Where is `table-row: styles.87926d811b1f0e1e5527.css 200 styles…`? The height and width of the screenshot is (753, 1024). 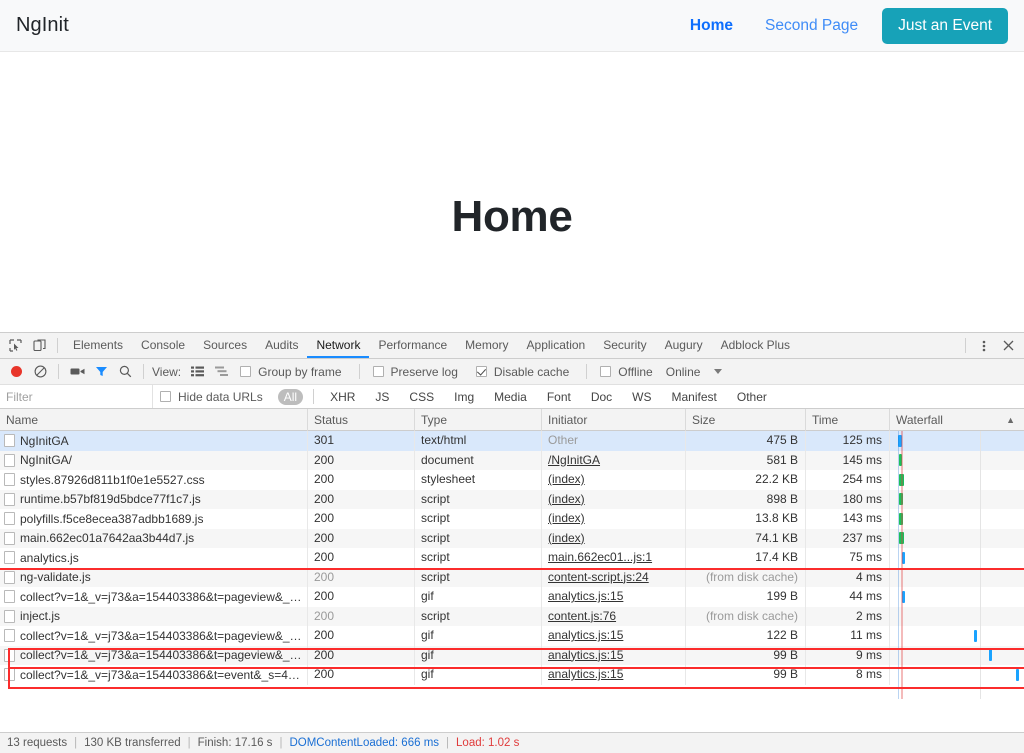 table-row: styles.87926d811b1f0e1e5527.css 200 styles… is located at coordinates (512, 480).